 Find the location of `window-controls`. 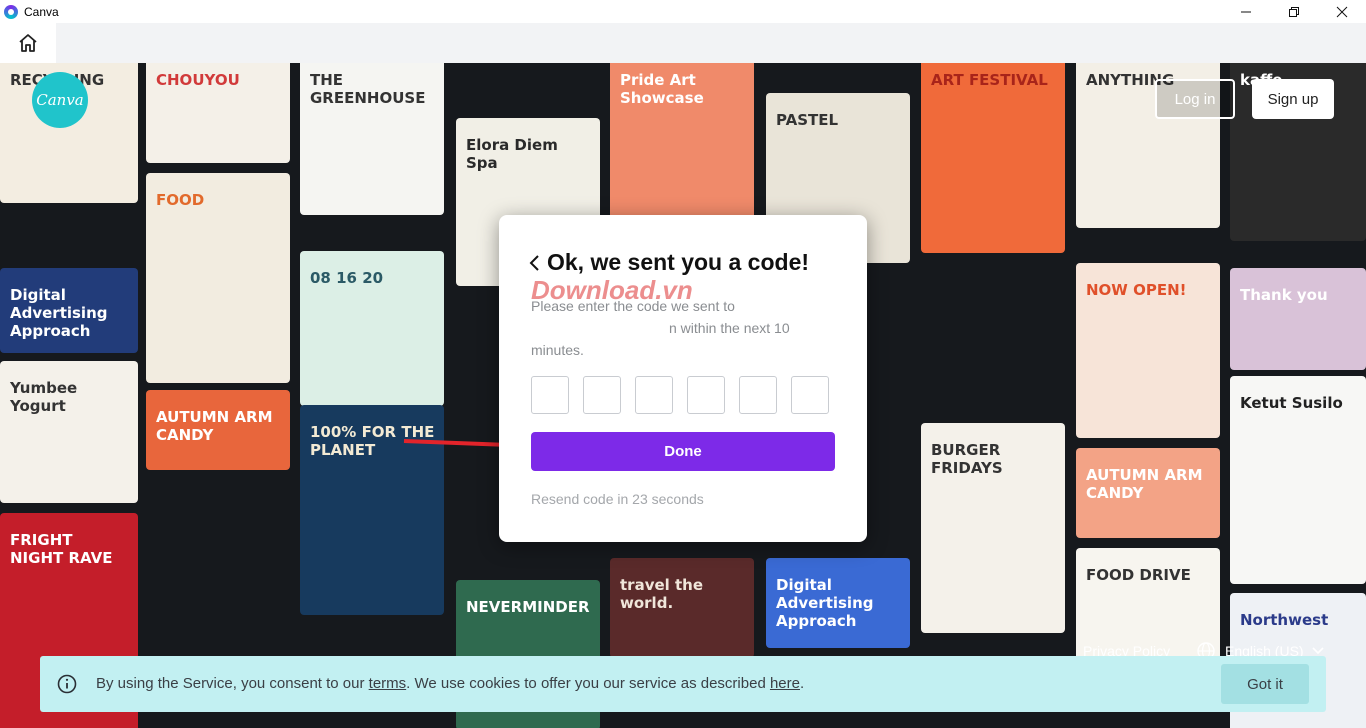

window-controls is located at coordinates (1294, 11).